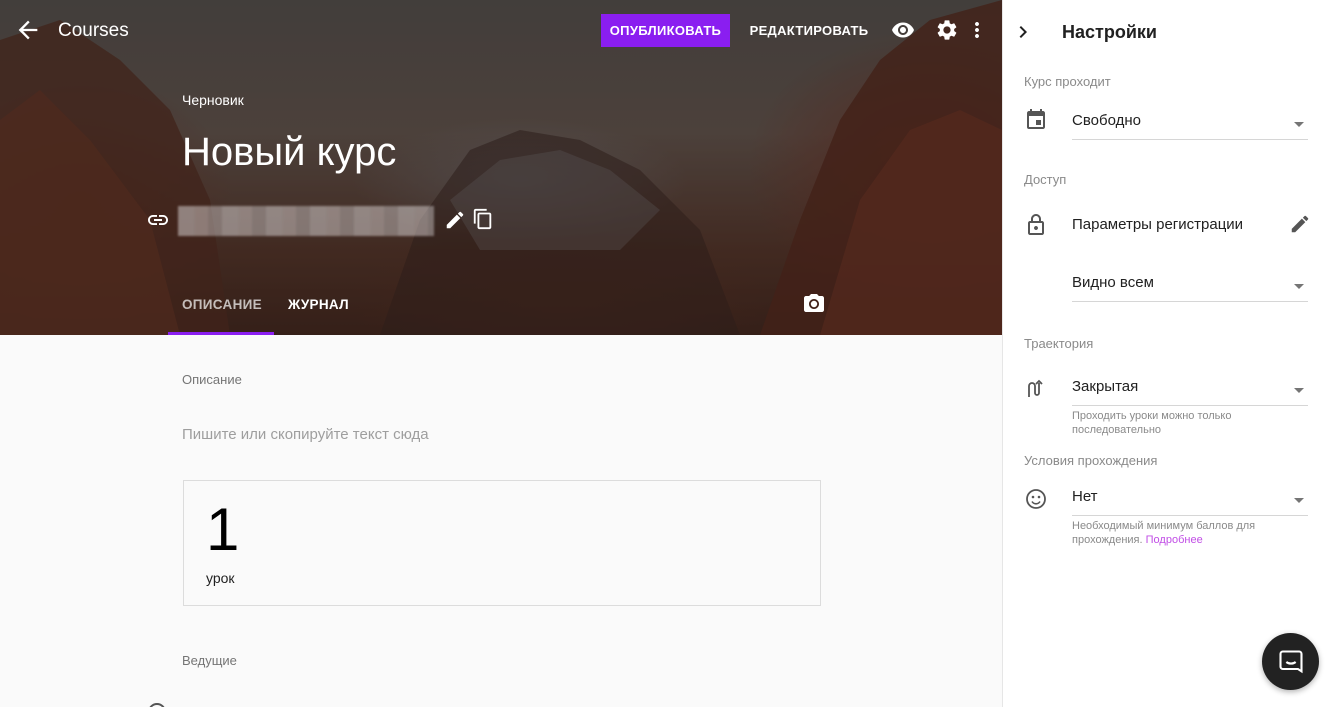 This screenshot has height=707, width=1335. What do you see at coordinates (28, 30) in the screenshot?
I see `arrow-back-icon` at bounding box center [28, 30].